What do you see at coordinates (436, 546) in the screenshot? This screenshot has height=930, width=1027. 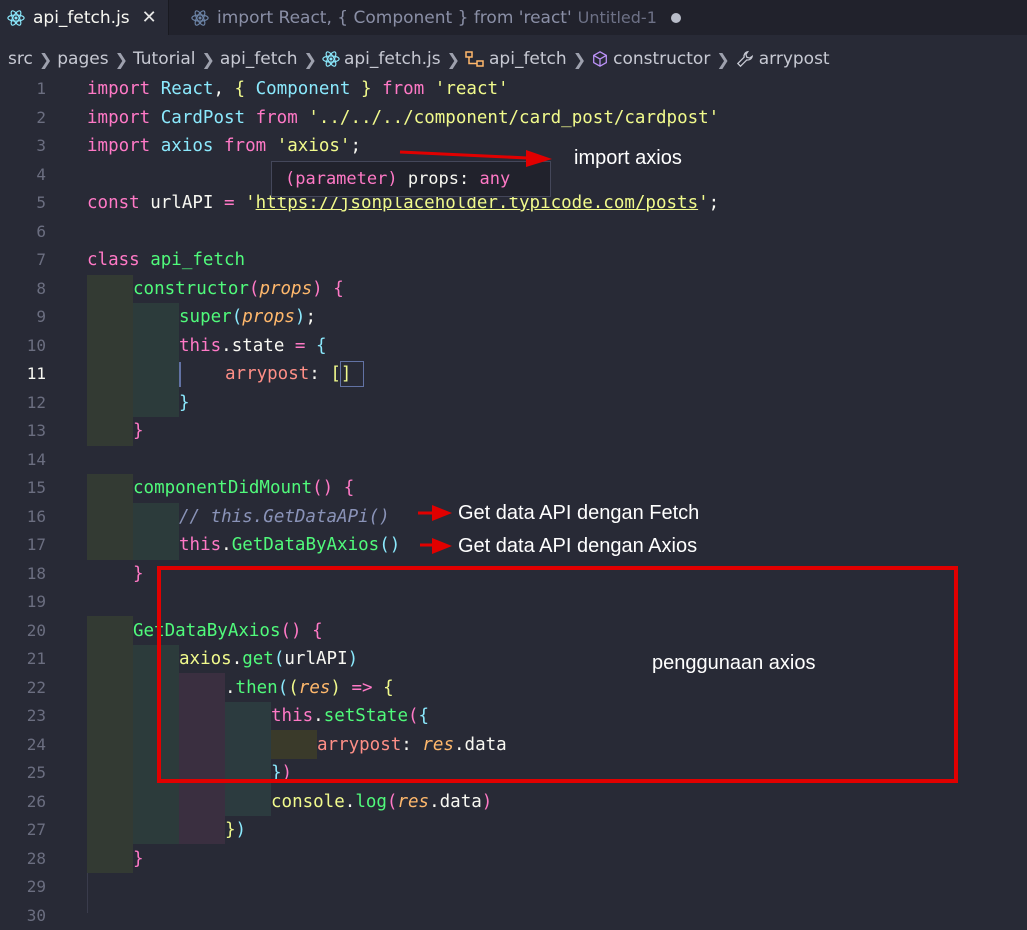 I see `arrow-axios` at bounding box center [436, 546].